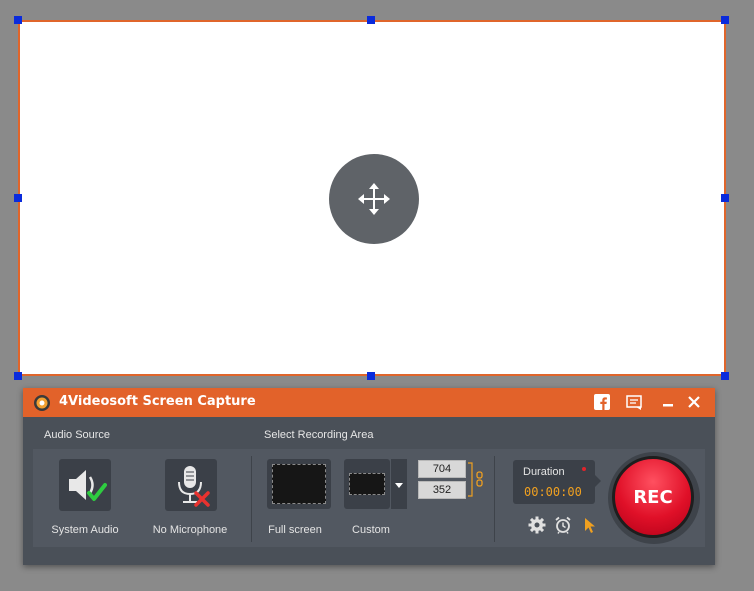  What do you see at coordinates (85, 530) in the screenshot?
I see `system-audio-label: System Audio` at bounding box center [85, 530].